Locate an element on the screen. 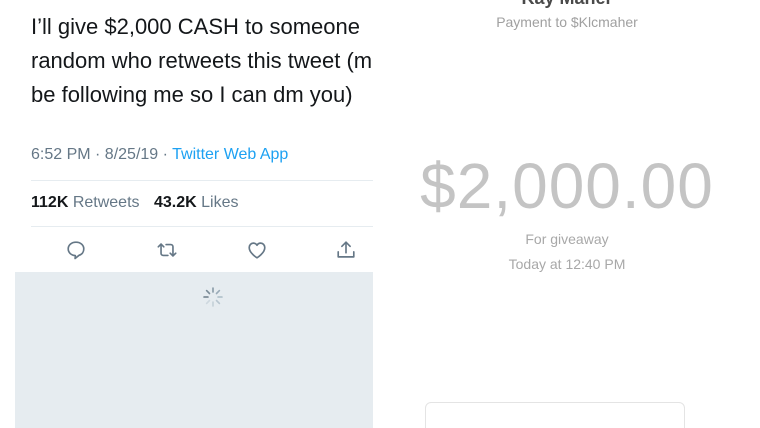  tweet-text-line: random who retweets this tweet (mu is located at coordinates (202, 60).